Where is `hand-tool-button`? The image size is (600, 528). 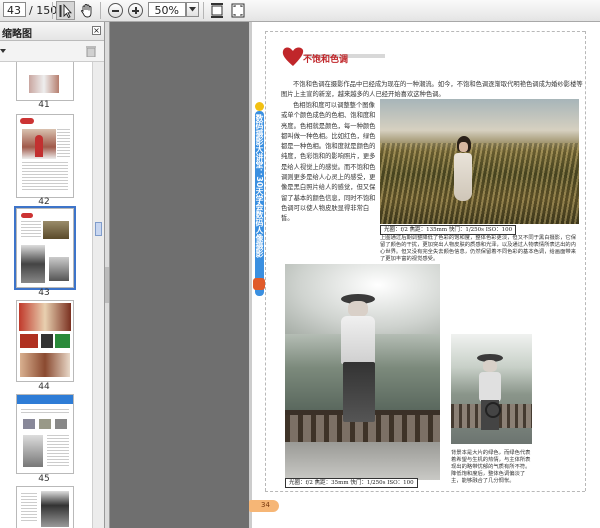
hand-tool-button is located at coordinates (86, 10).